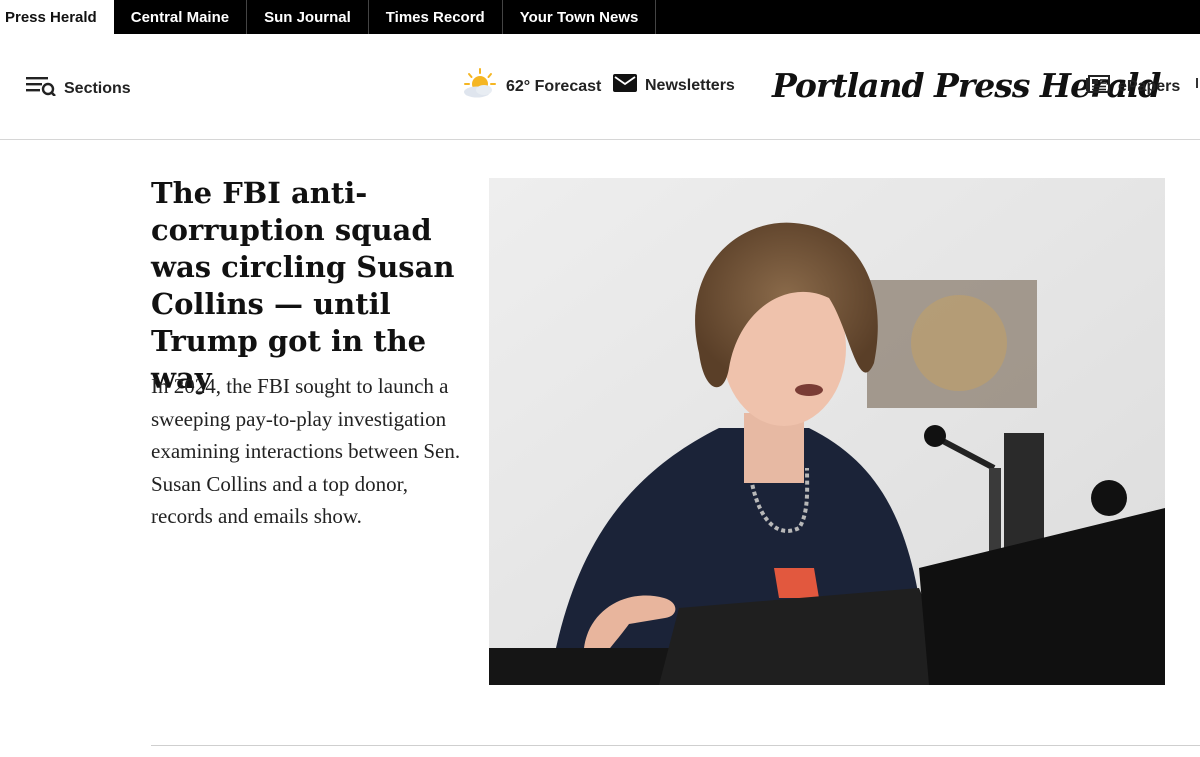  What do you see at coordinates (97, 88) in the screenshot?
I see `sections-label: Sections` at bounding box center [97, 88].